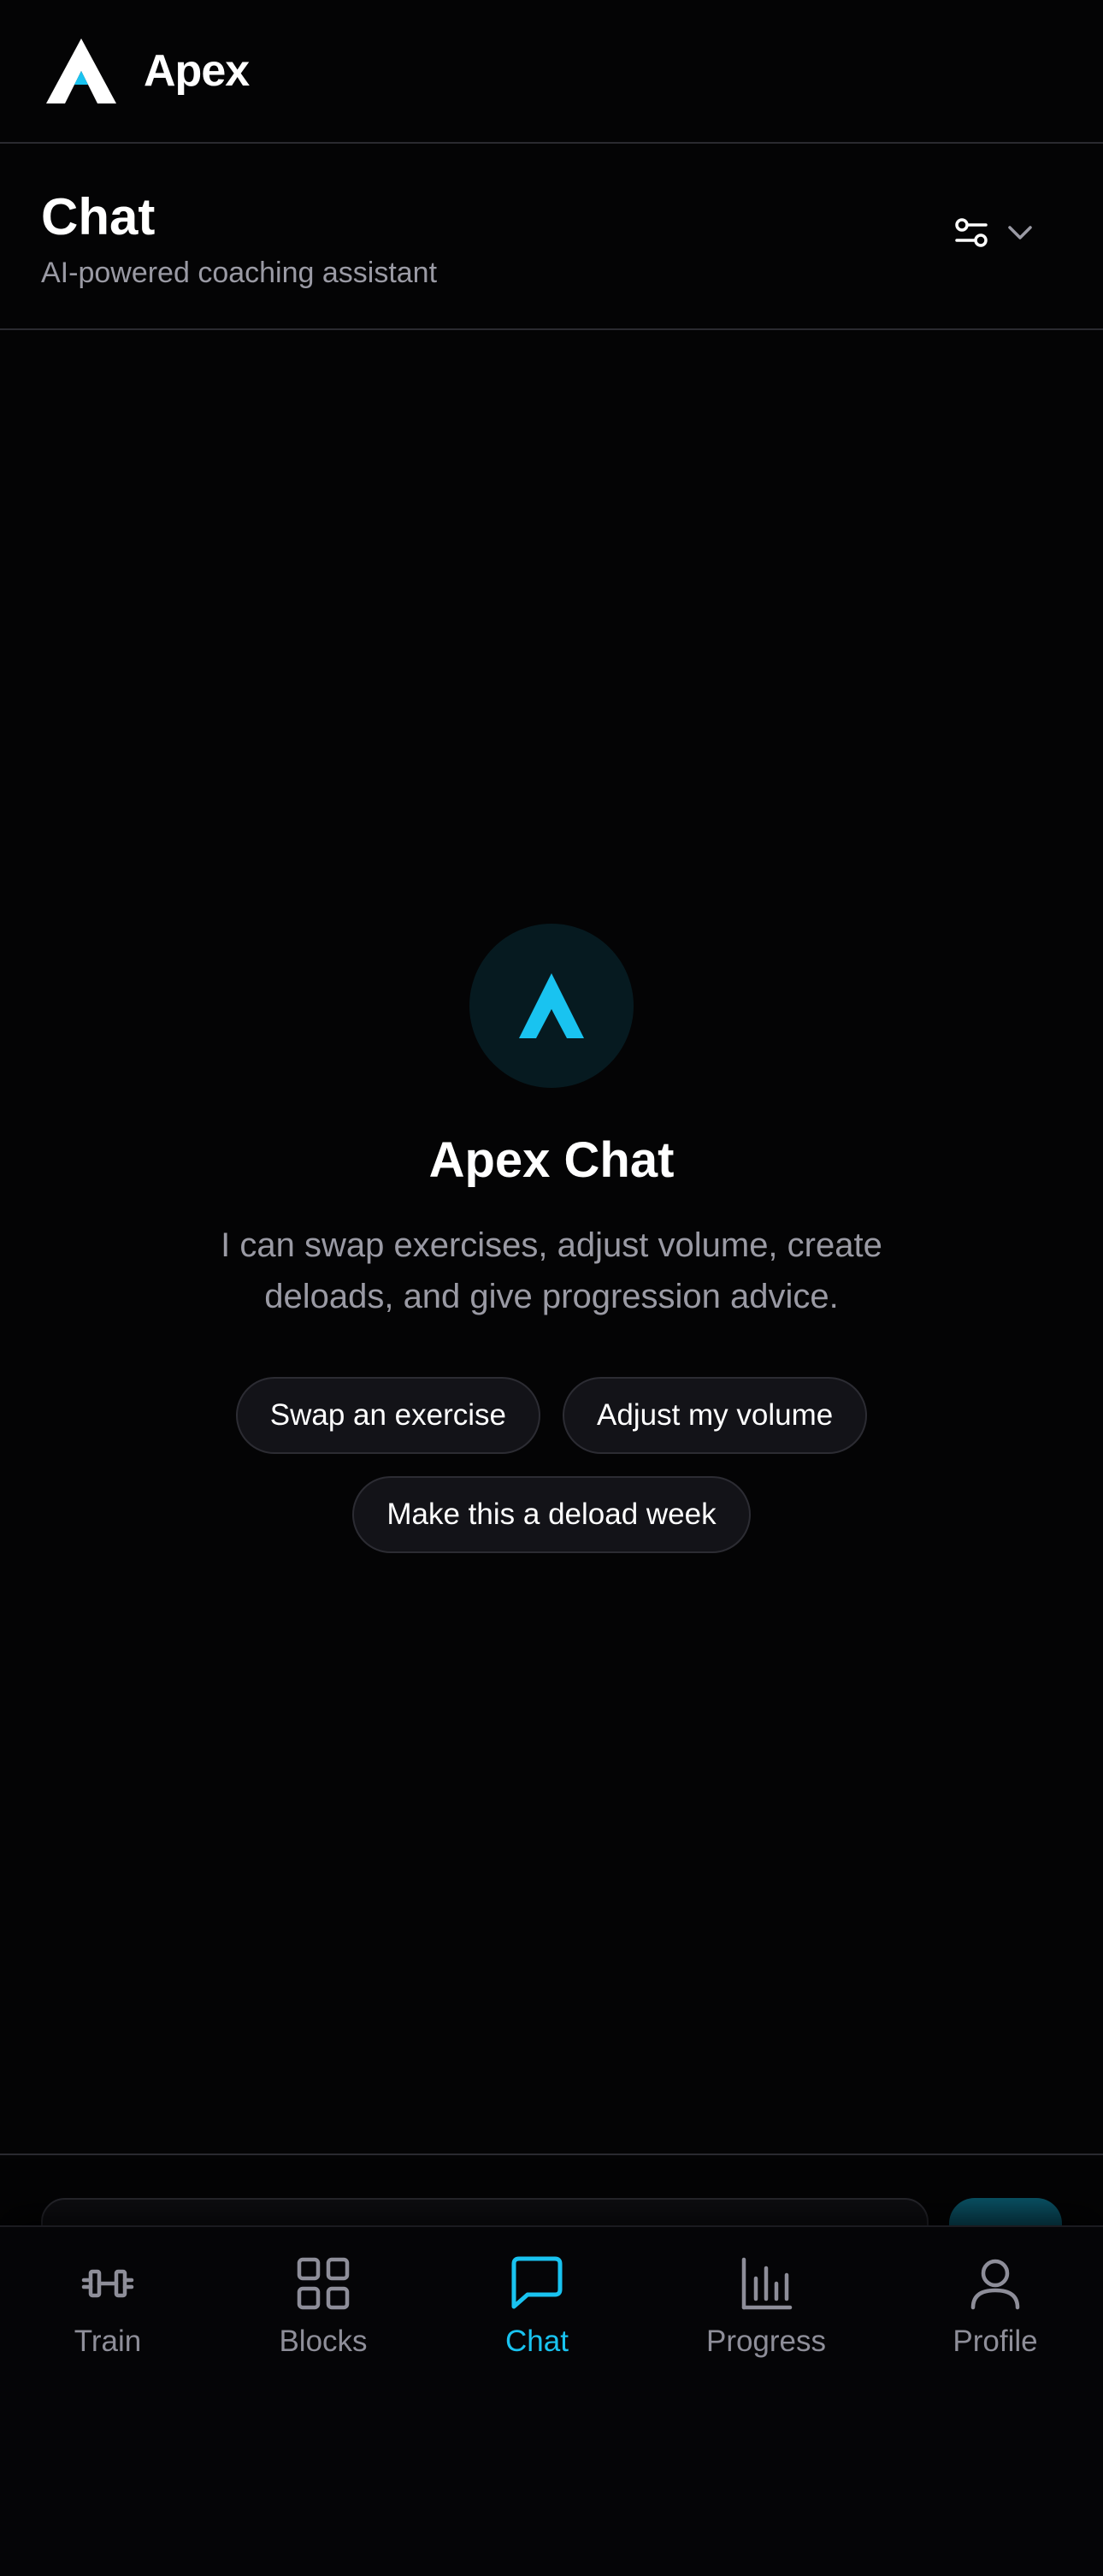 This screenshot has width=1103, height=2576. What do you see at coordinates (971, 235) in the screenshot?
I see `sliders-icon` at bounding box center [971, 235].